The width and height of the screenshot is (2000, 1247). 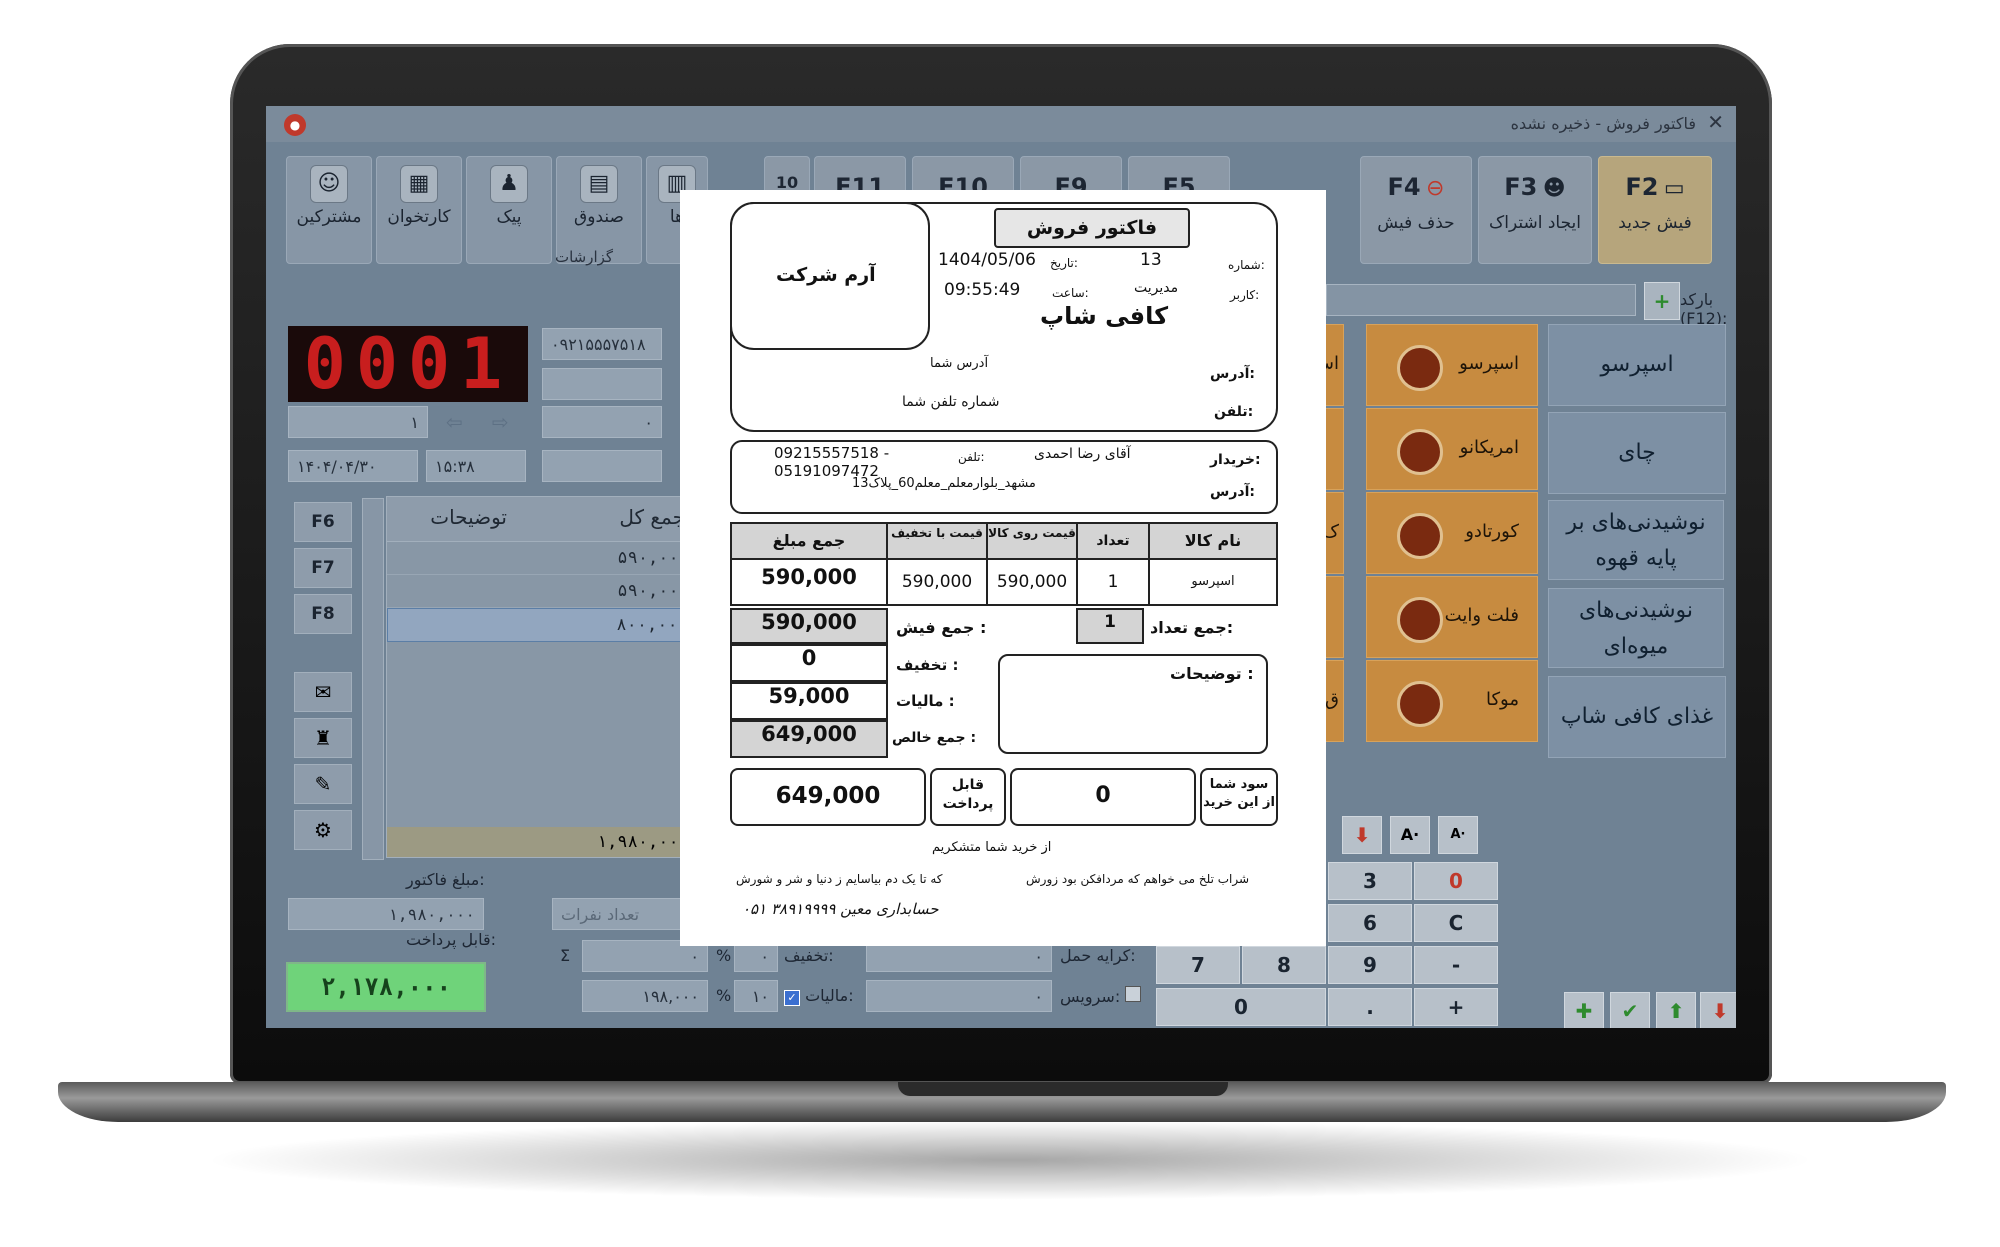 What do you see at coordinates (602, 466) in the screenshot?
I see `extra-field` at bounding box center [602, 466].